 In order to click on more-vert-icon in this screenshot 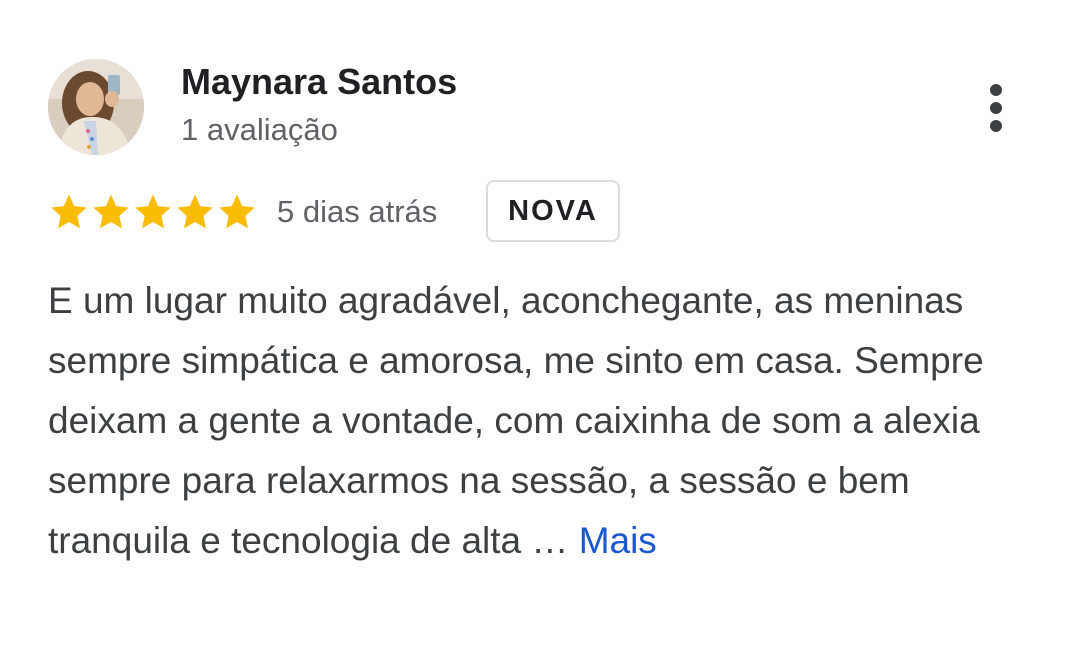, I will do `click(996, 108)`.